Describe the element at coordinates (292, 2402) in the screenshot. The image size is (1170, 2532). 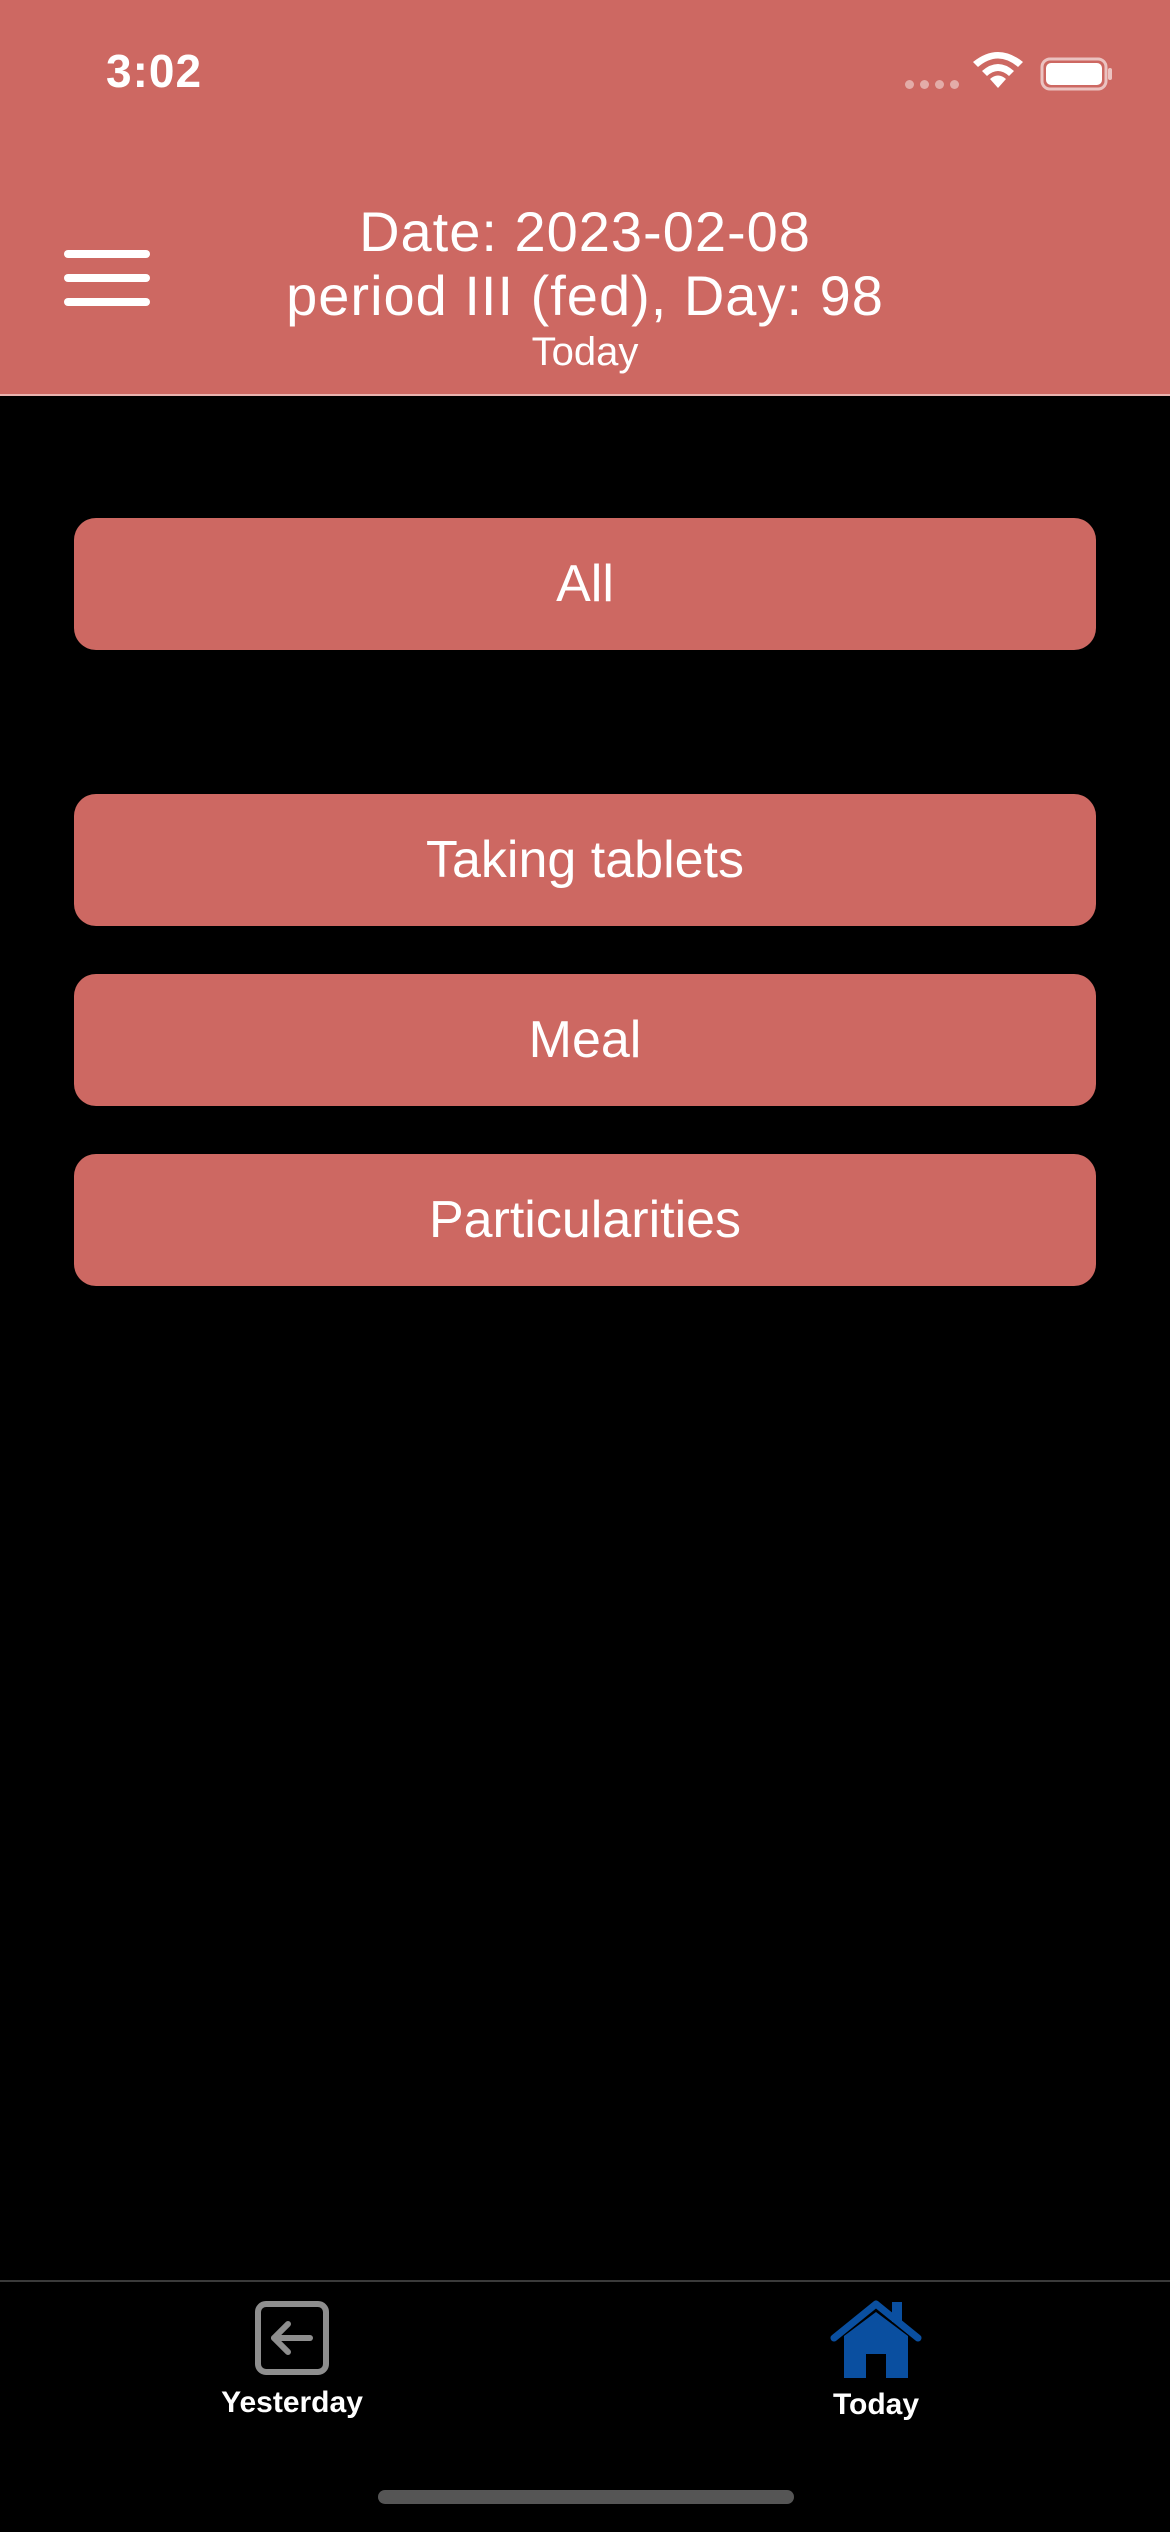
I see `tab-yesterday-label: Yesterday` at that location.